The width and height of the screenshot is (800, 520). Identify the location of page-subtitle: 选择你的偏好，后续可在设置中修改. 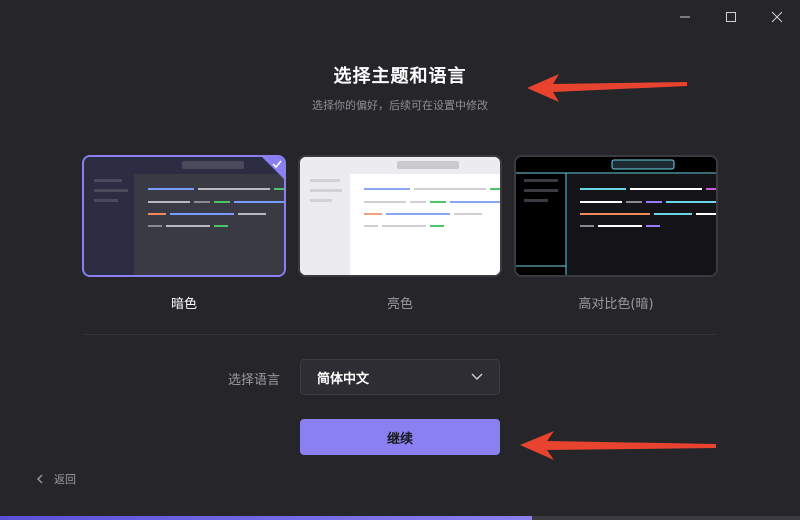
(400, 105).